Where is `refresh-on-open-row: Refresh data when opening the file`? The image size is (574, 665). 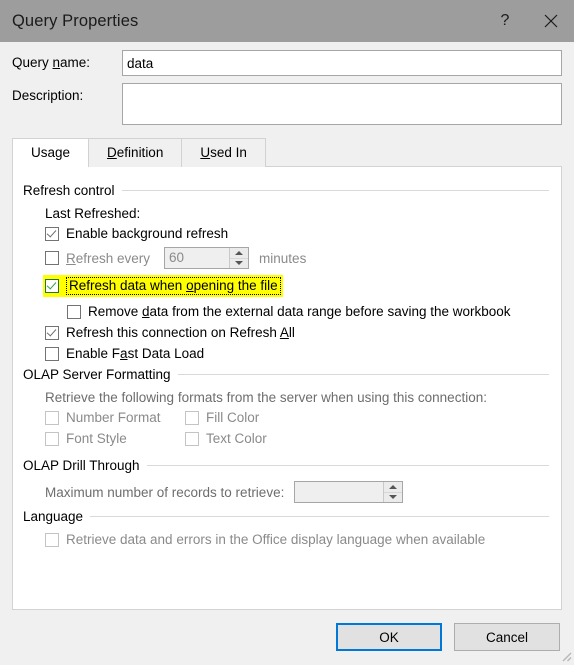
refresh-on-open-row: Refresh data when opening the file is located at coordinates (296, 286).